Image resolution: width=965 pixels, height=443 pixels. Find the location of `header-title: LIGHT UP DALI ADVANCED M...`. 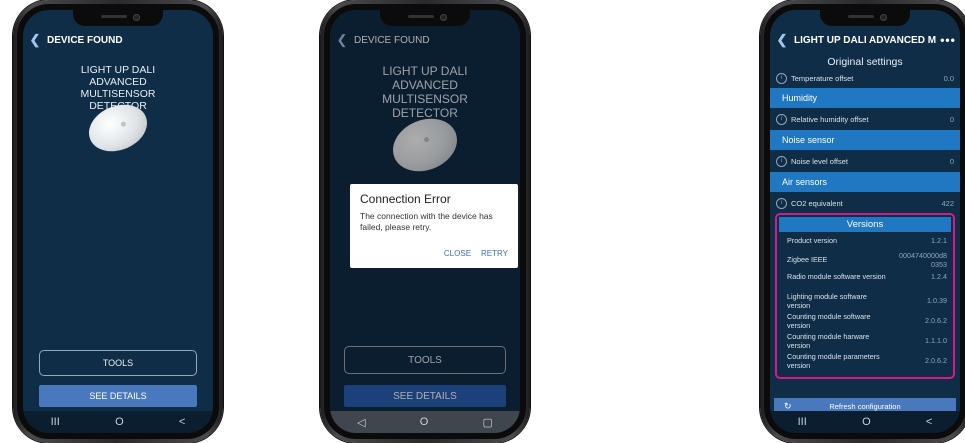

header-title: LIGHT UP DALI ADVANCED M... is located at coordinates (865, 40).